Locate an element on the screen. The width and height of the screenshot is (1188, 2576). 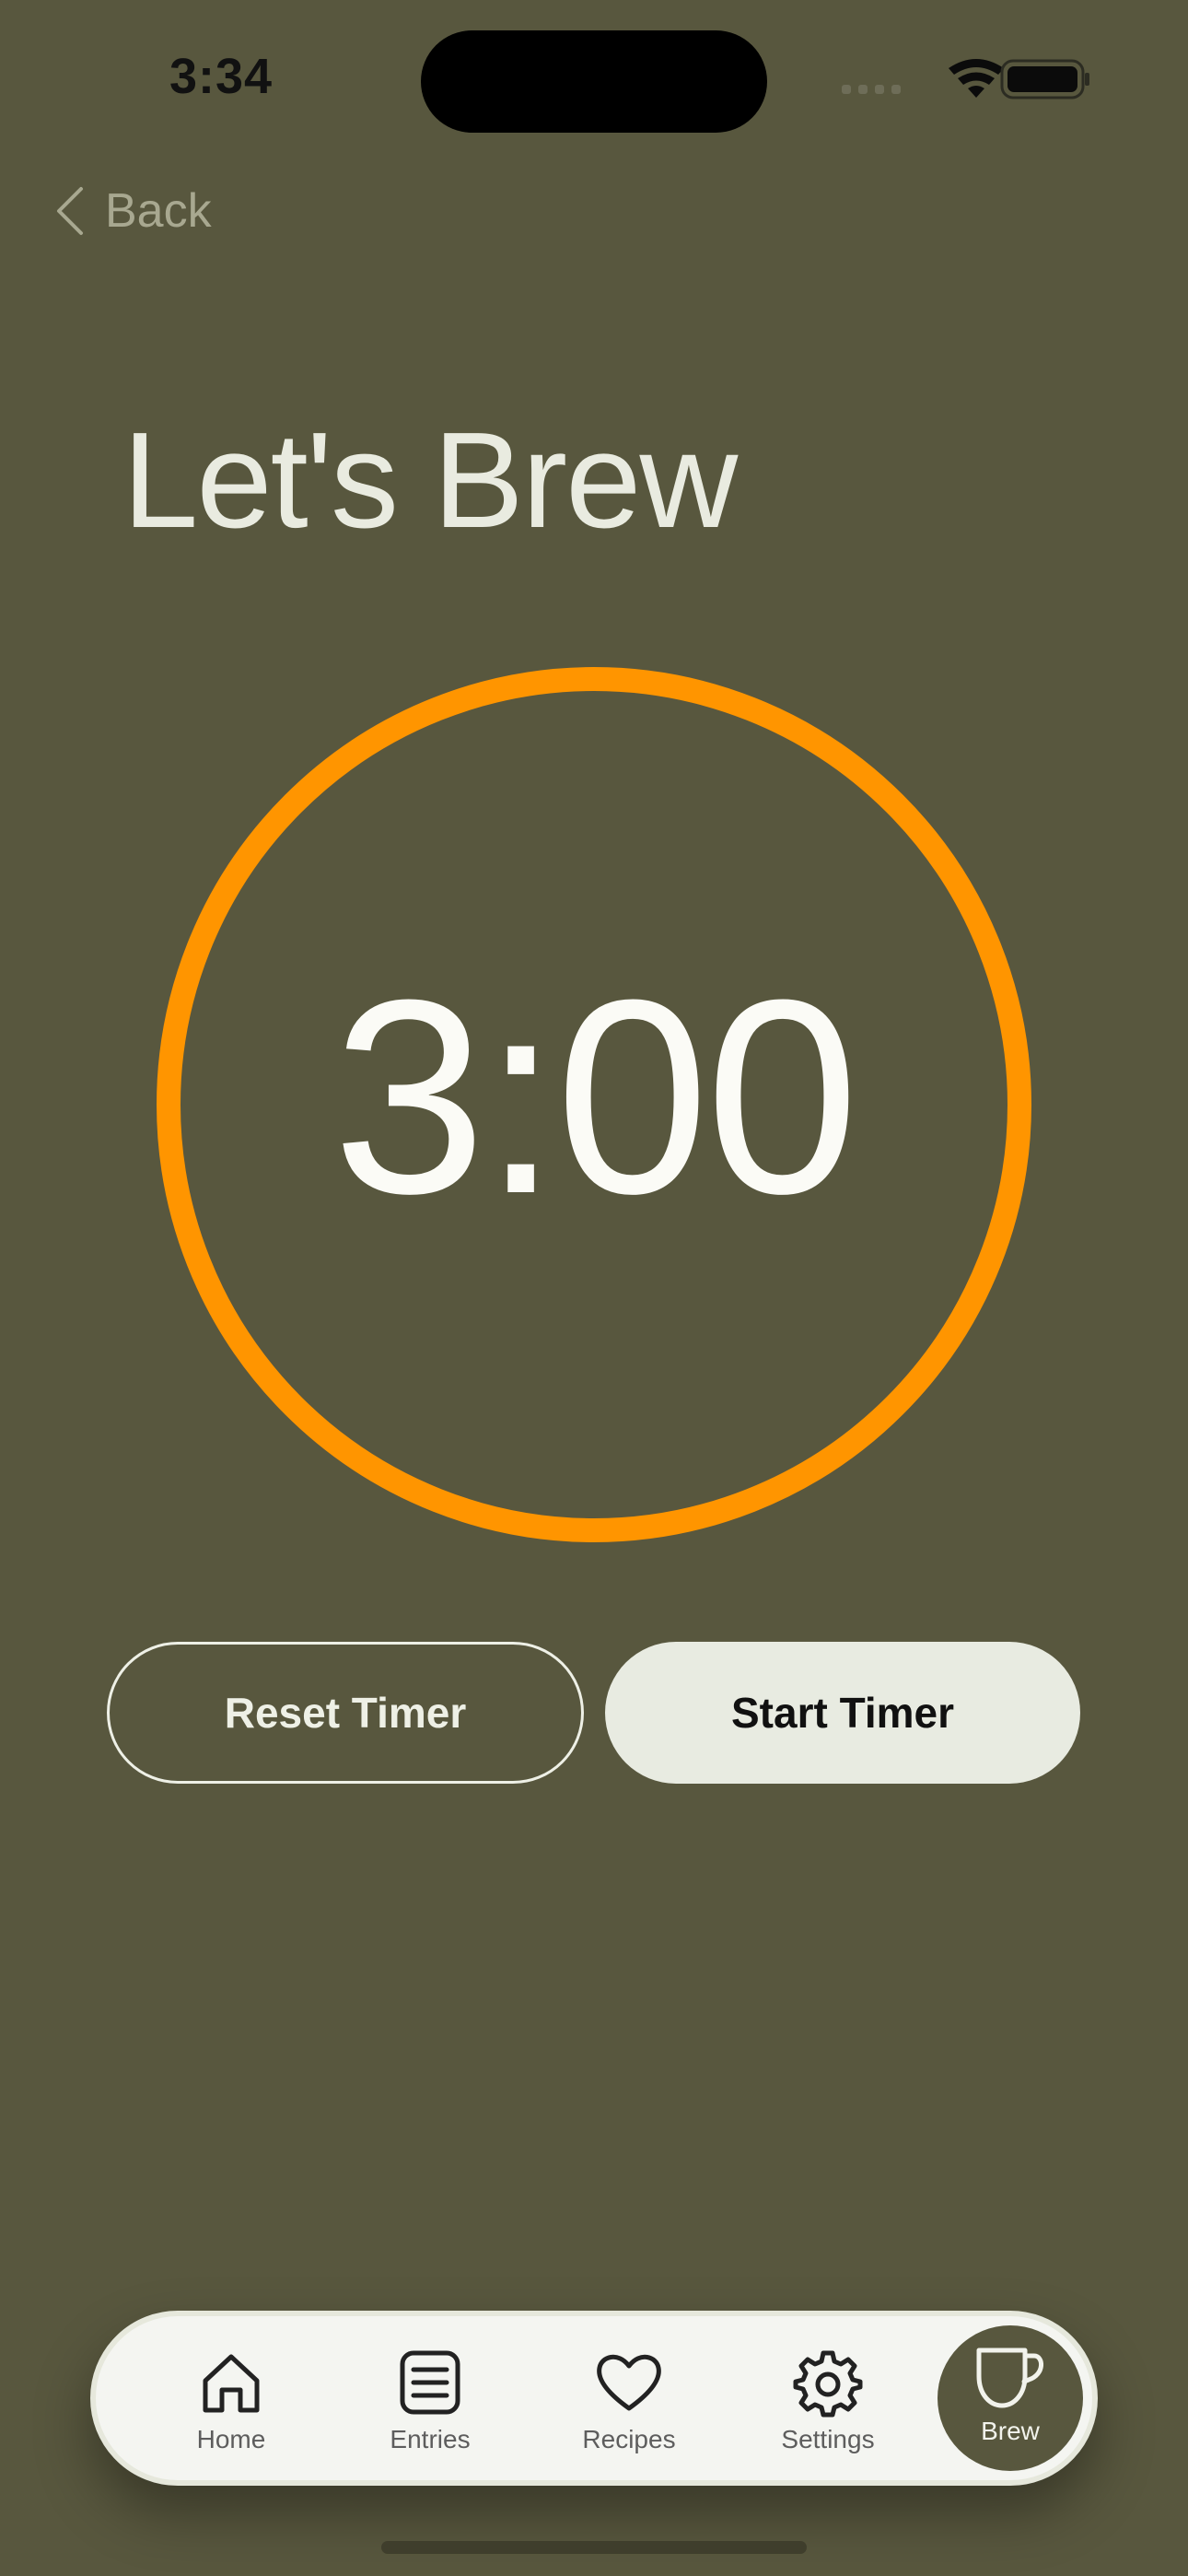
start-timer-label: Start Timer is located at coordinates (842, 1713).